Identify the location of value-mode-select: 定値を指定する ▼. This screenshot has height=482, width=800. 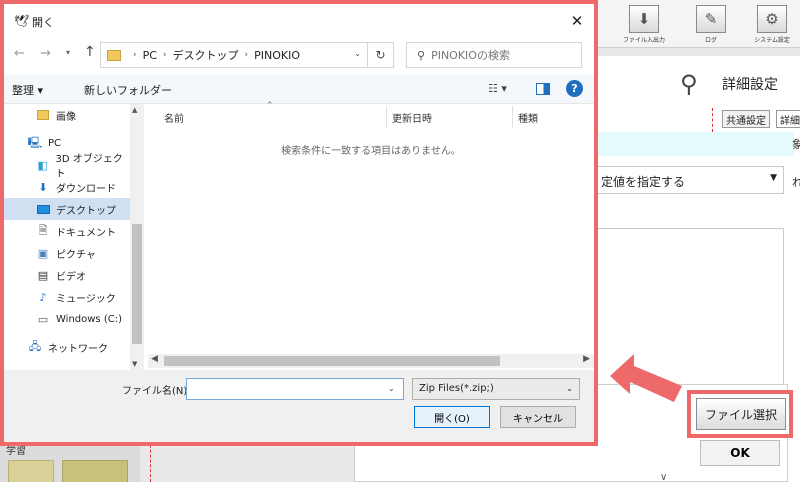
(689, 180).